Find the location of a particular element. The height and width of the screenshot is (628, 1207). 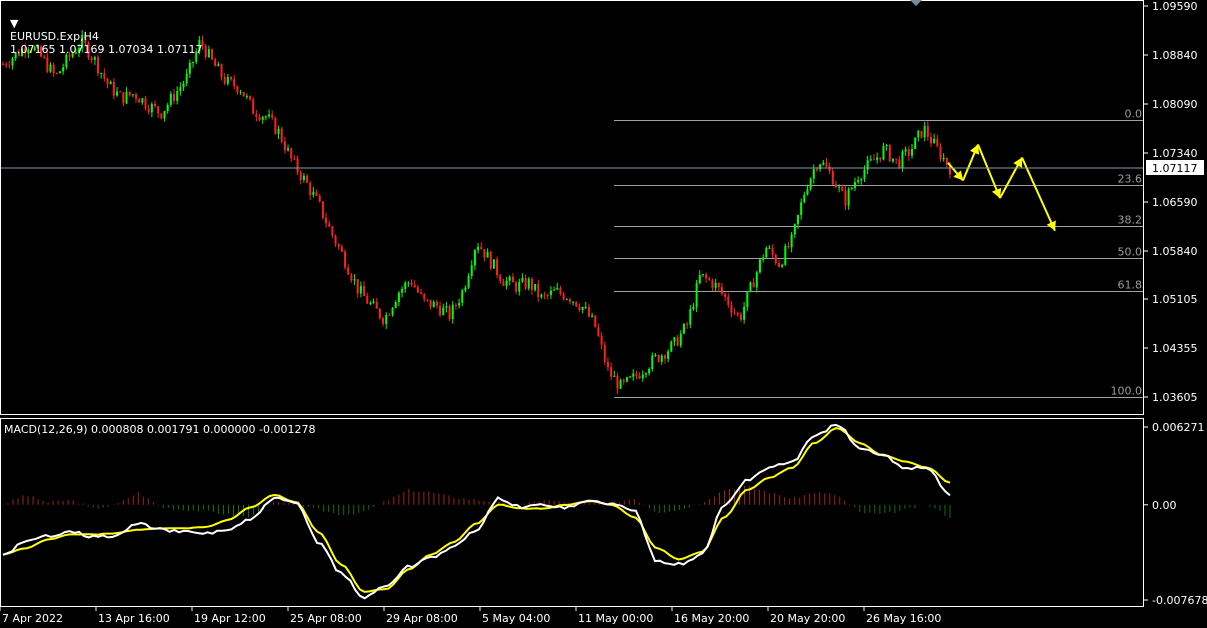

projection-segment is located at coordinates (1038, 194).